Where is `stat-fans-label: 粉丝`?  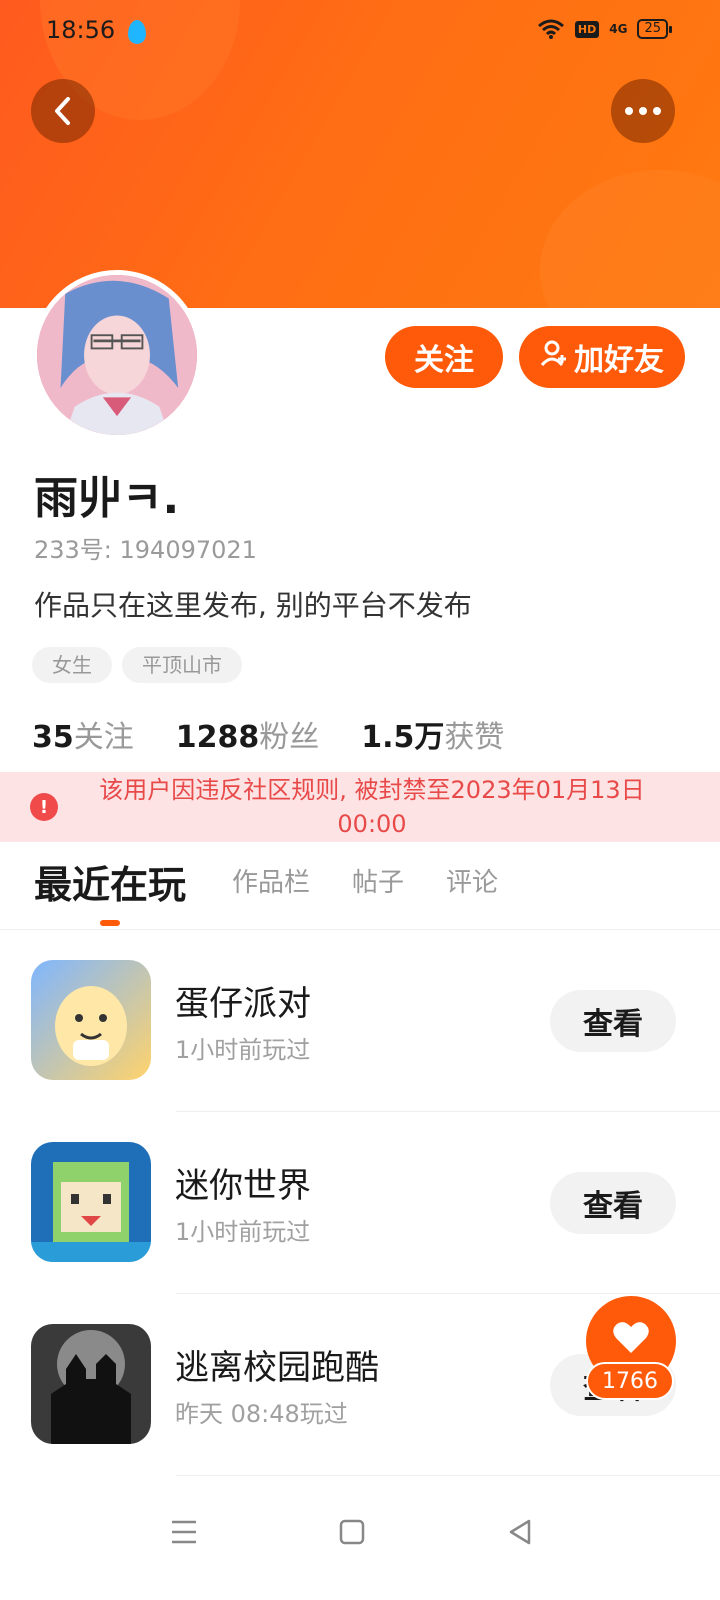
stat-fans-label: 粉丝 is located at coordinates (289, 737).